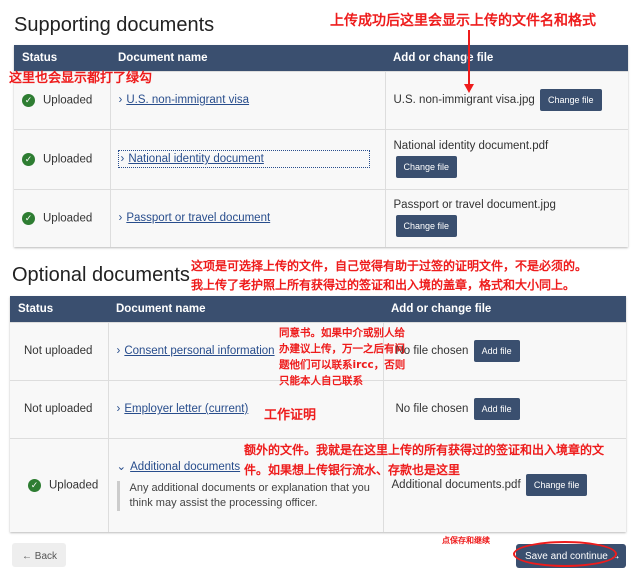 The width and height of the screenshot is (640, 568). I want to click on arrow-line, so click(469, 58).